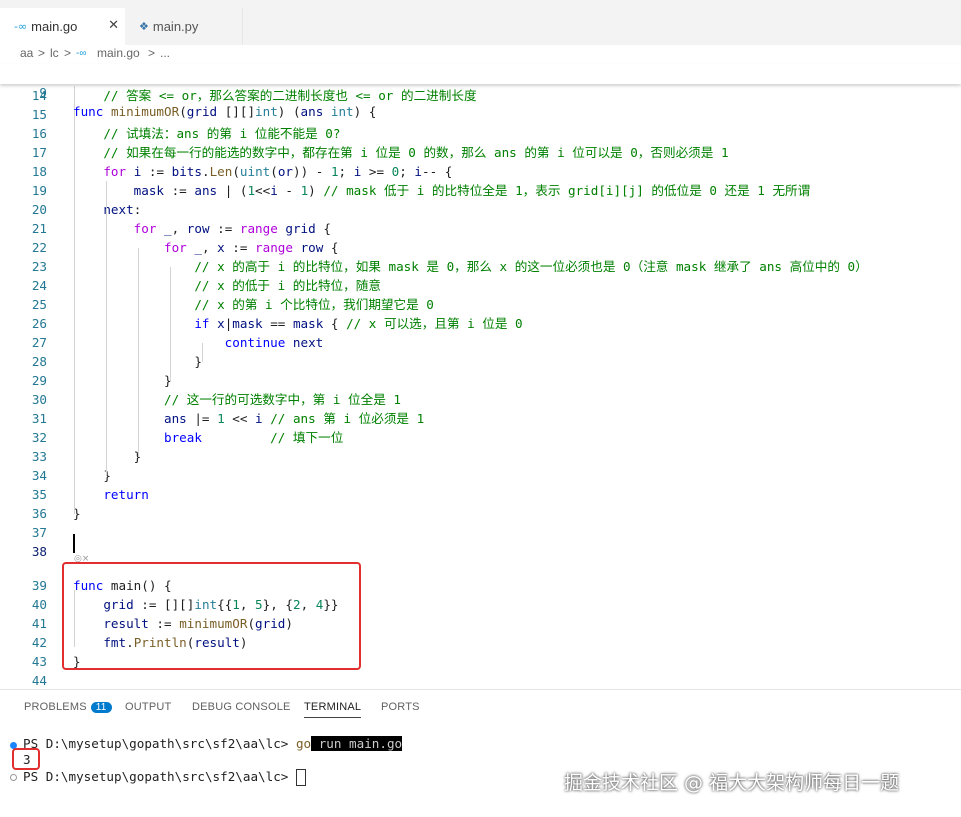 Image resolution: width=961 pixels, height=817 pixels. Describe the element at coordinates (480, 361) in the screenshot. I see `code-line: 28 }` at that location.